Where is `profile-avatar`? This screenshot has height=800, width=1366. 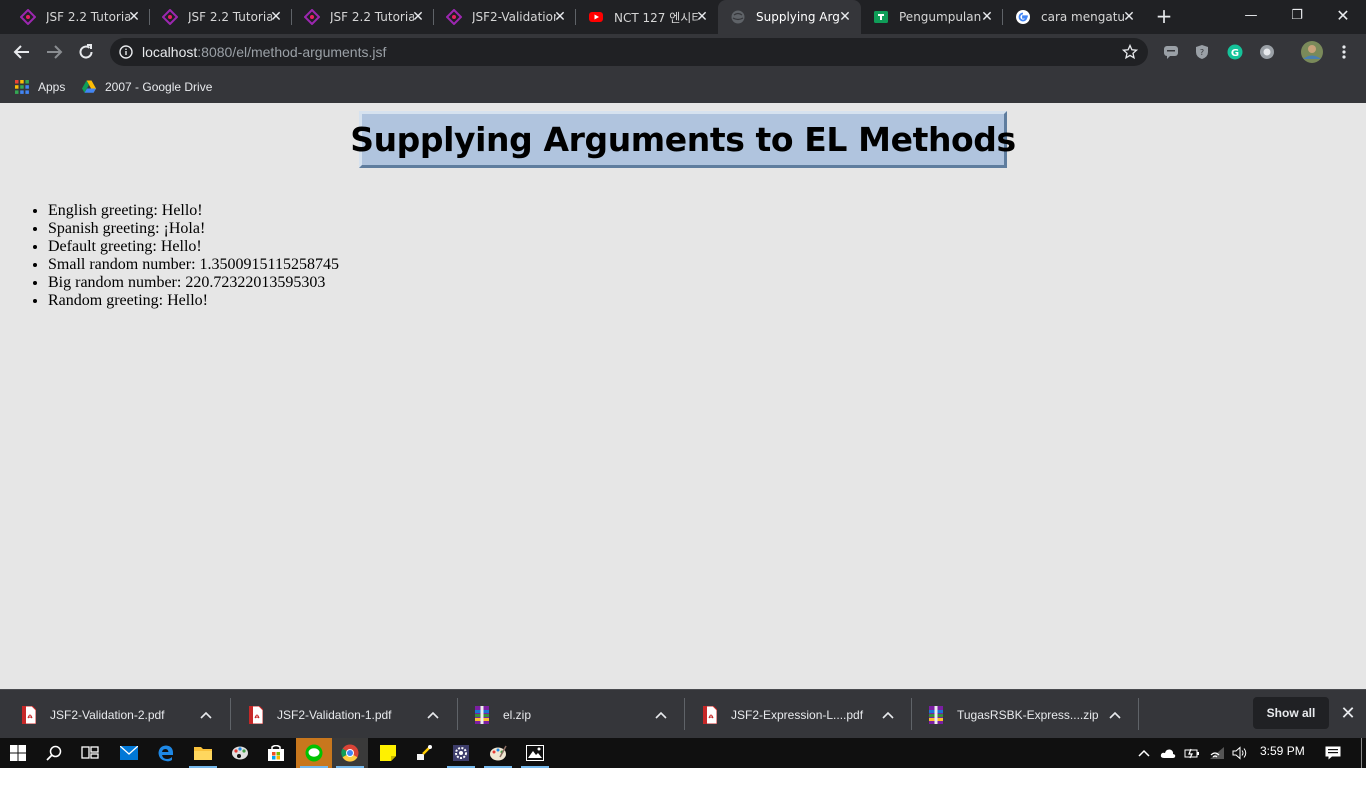 profile-avatar is located at coordinates (1312, 52).